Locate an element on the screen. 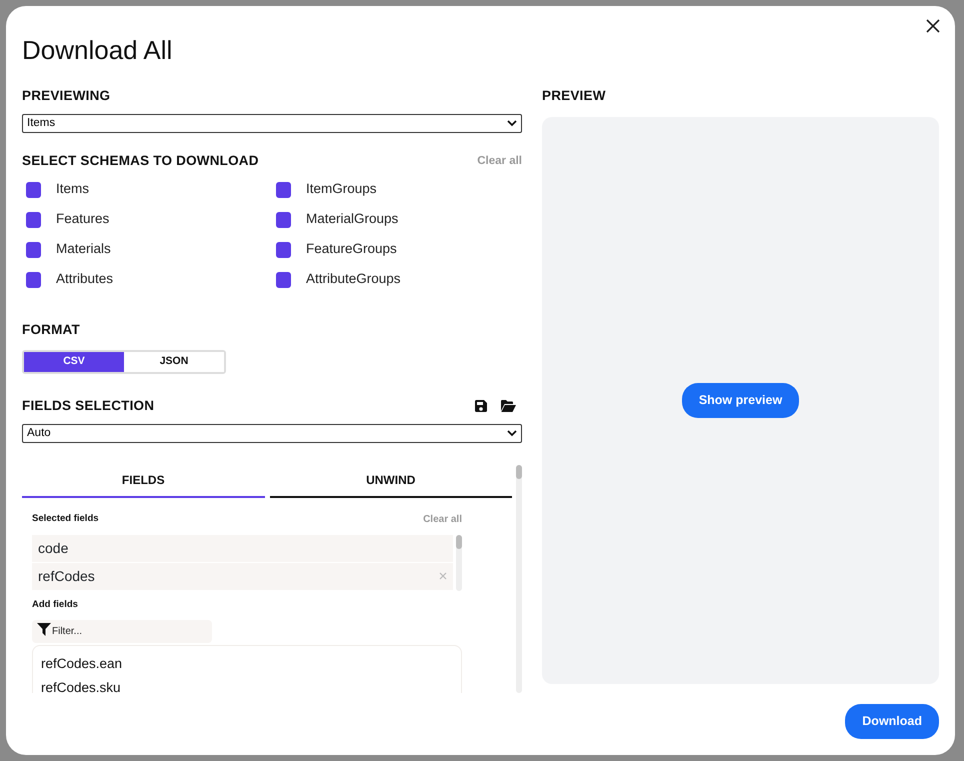  field-option: refCodes.ean is located at coordinates (247, 664).